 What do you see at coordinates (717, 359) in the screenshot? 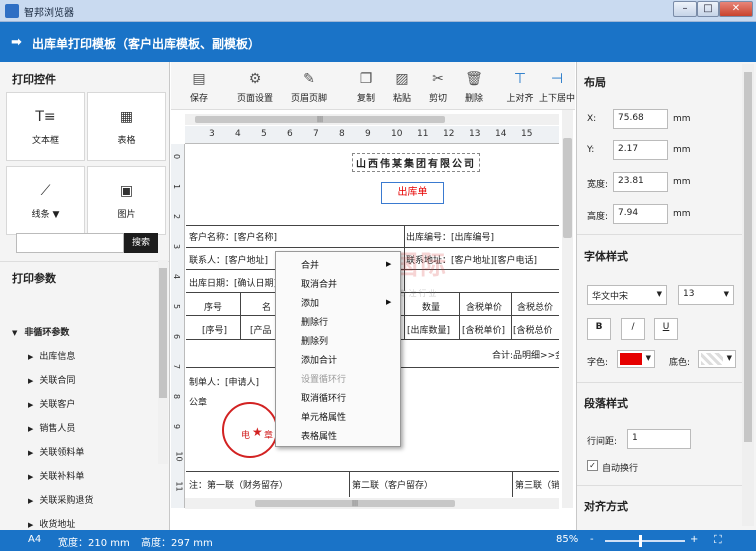
I see `bg-color-picker: ▼` at bounding box center [717, 359].